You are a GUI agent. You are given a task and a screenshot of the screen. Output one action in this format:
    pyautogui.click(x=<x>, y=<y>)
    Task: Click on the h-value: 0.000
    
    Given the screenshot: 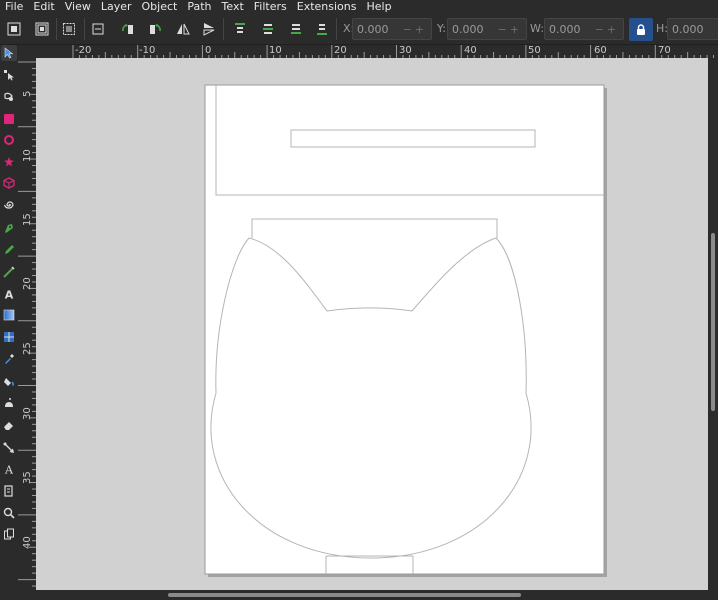 What is the action you would take?
    pyautogui.click(x=688, y=29)
    